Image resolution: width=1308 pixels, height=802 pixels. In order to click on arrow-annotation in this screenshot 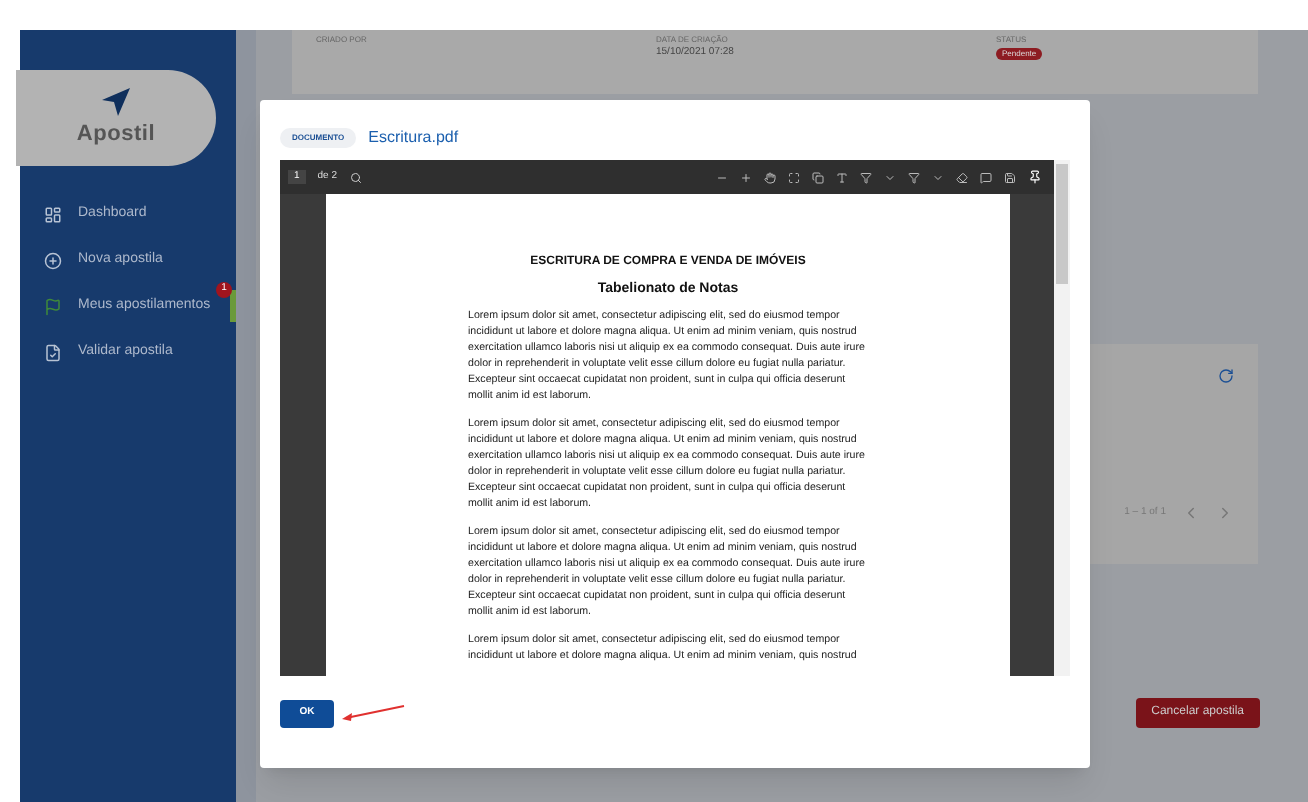, I will do `click(372, 714)`.